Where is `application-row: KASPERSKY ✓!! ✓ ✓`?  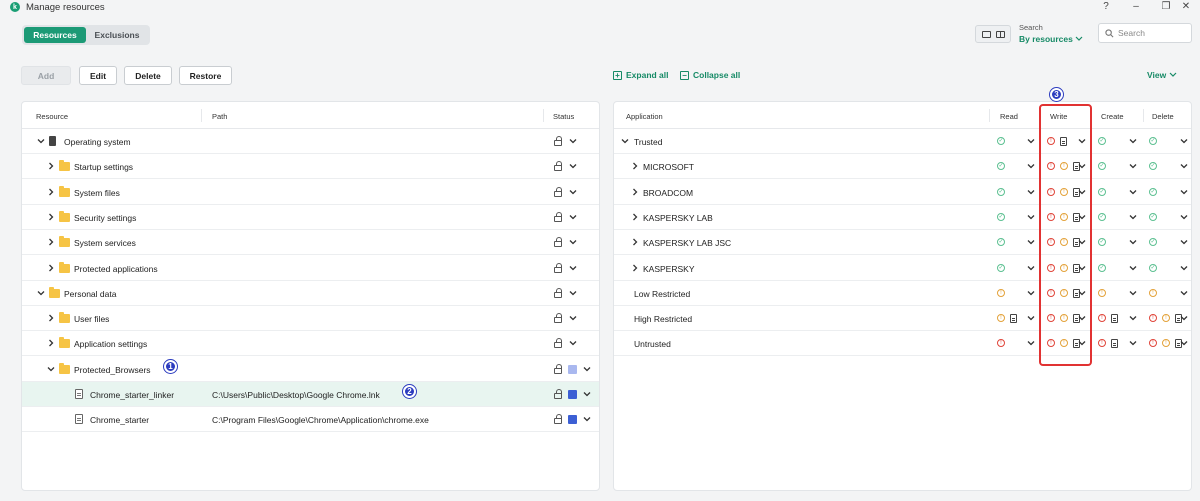 application-row: KASPERSKY ✓!! ✓ ✓ is located at coordinates (902, 268).